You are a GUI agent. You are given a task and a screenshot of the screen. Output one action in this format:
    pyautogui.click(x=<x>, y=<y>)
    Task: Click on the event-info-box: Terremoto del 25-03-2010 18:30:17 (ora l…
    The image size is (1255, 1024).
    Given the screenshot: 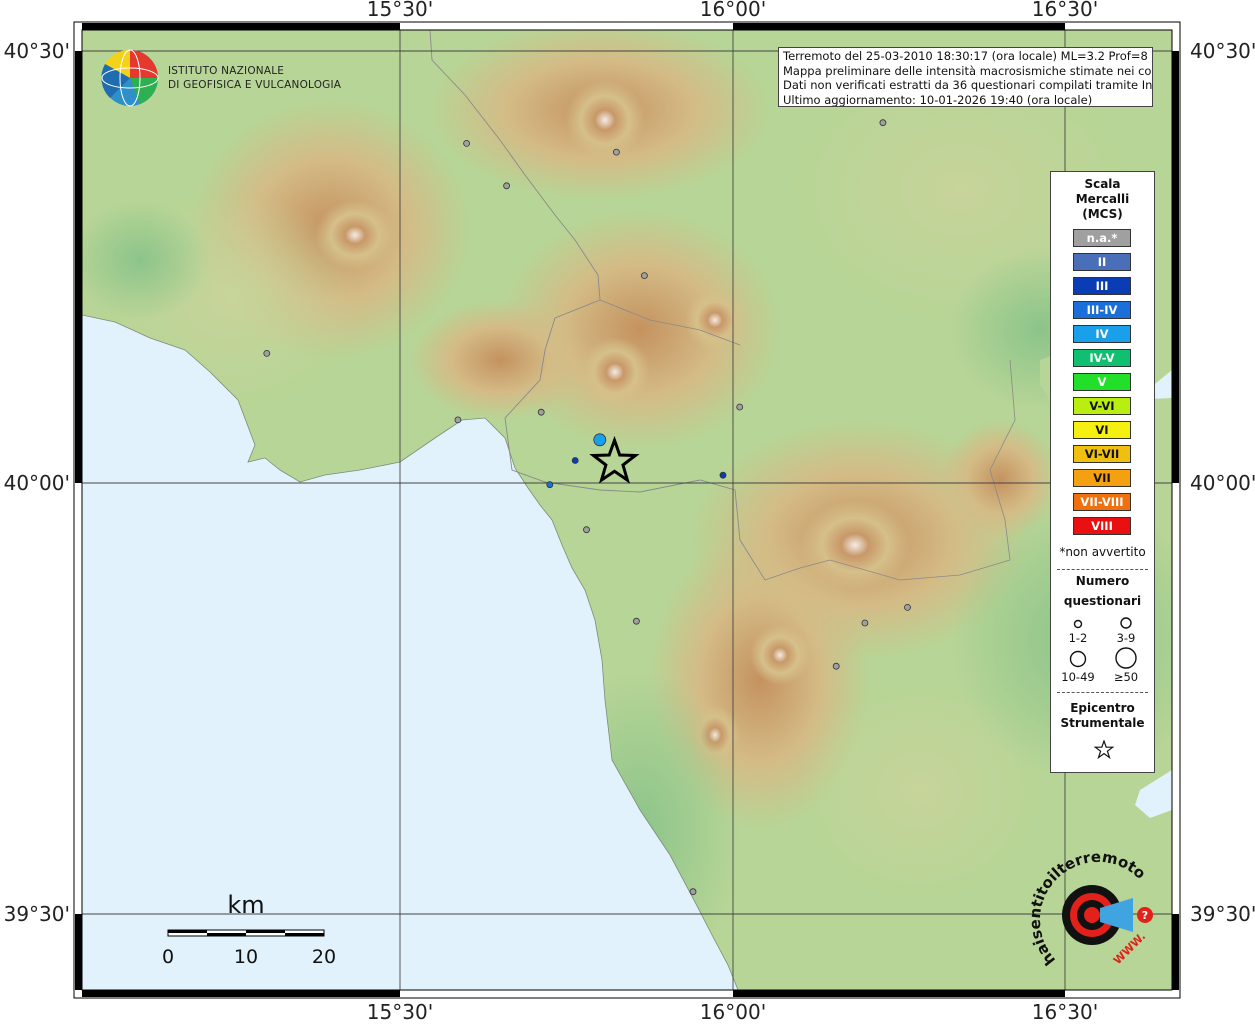 What is the action you would take?
    pyautogui.click(x=965, y=77)
    